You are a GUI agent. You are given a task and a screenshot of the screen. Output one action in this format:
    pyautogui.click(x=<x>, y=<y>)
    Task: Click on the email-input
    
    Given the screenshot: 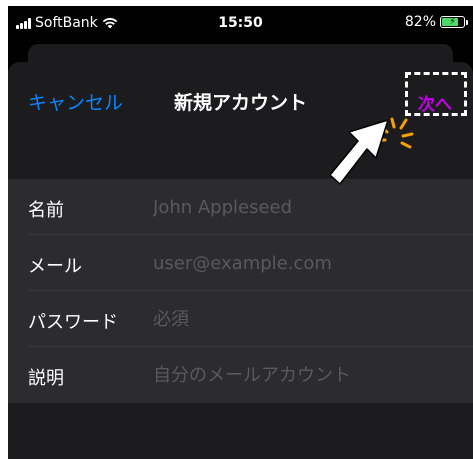 What is the action you would take?
    pyautogui.click(x=303, y=263)
    